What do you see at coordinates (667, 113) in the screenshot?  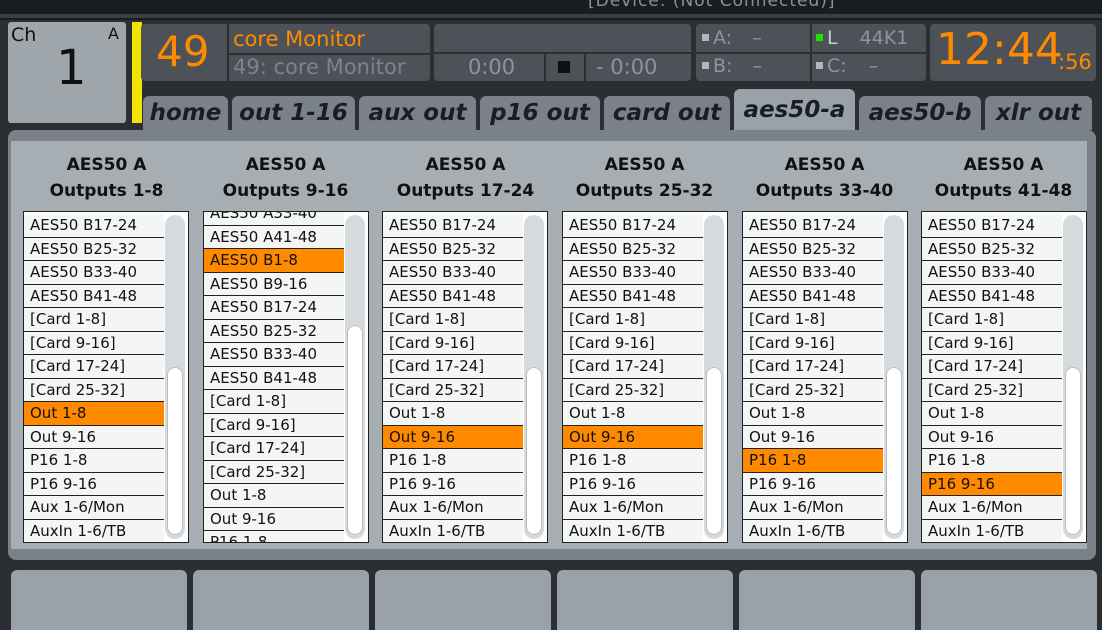 I see `tab-card-out: card out` at bounding box center [667, 113].